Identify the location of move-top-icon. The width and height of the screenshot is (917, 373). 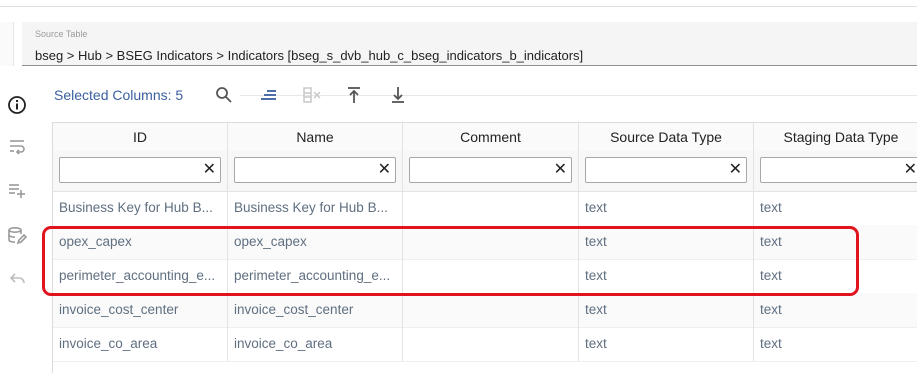
(354, 95).